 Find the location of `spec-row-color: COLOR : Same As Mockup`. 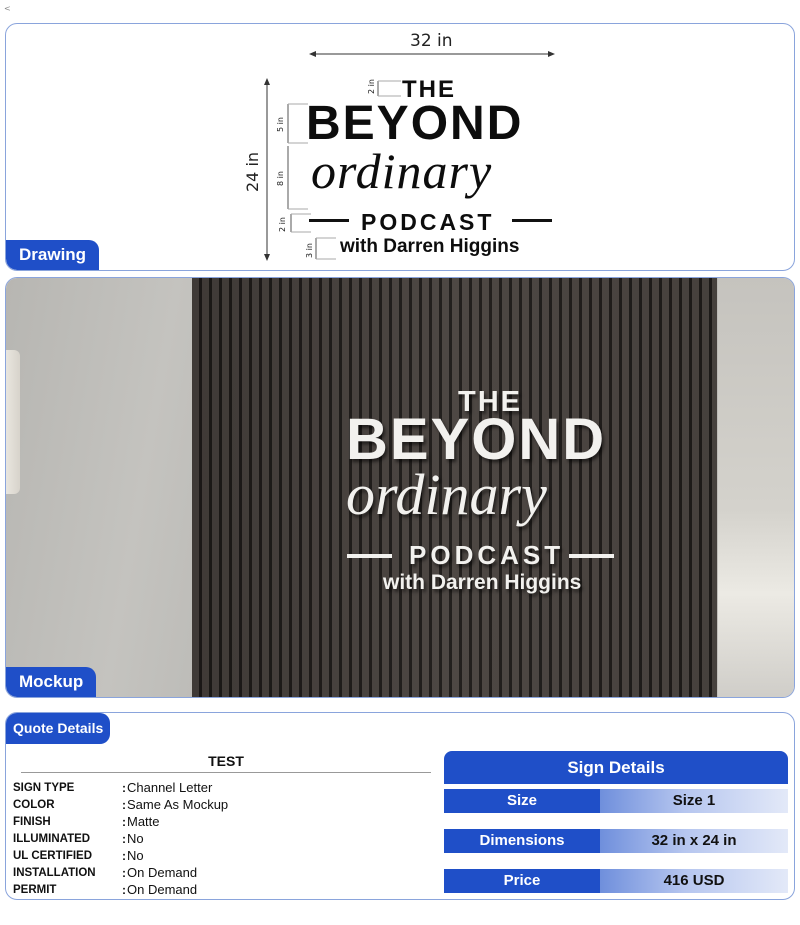

spec-row-color: COLOR : Same As Mockup is located at coordinates (222, 804).